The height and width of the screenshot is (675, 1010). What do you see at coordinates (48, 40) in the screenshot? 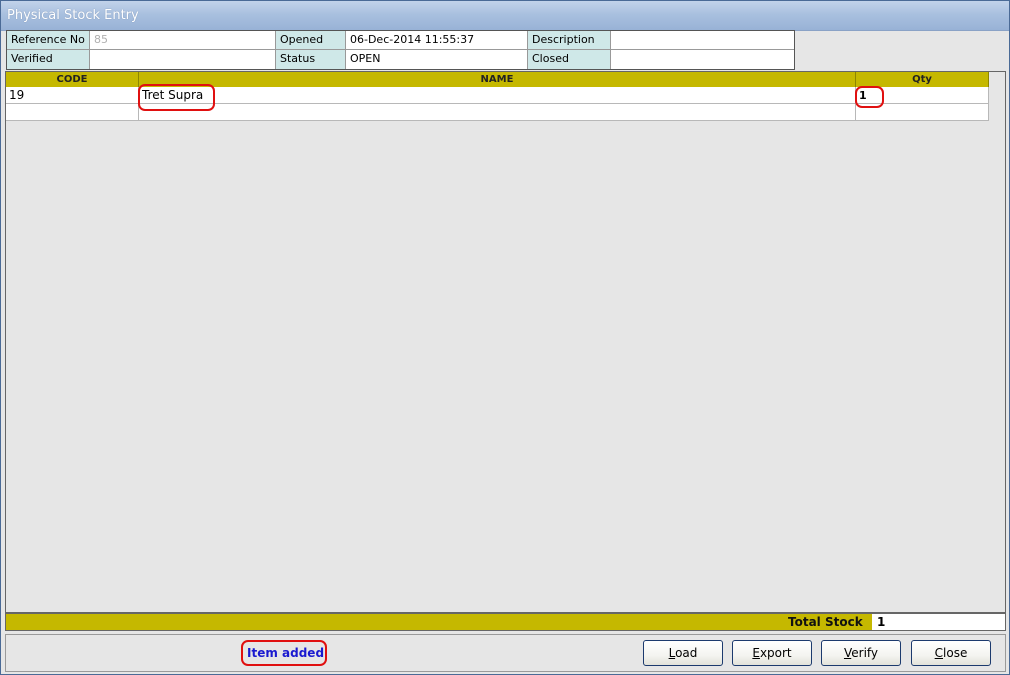
I see `reference-no-label: Reference No` at bounding box center [48, 40].